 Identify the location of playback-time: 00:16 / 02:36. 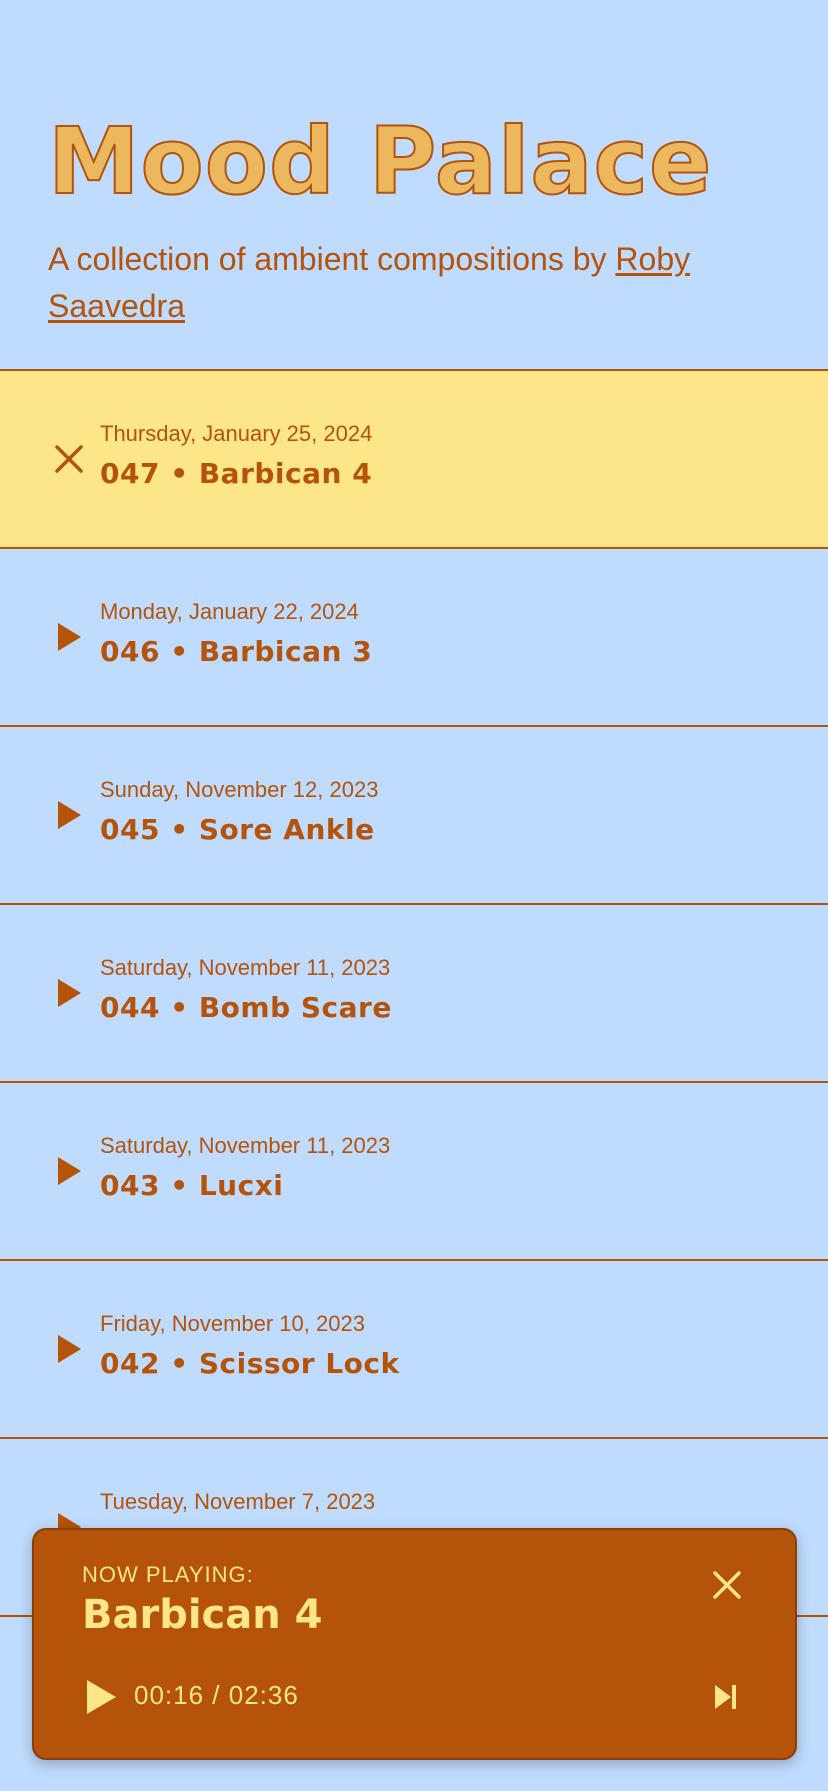
(216, 1695).